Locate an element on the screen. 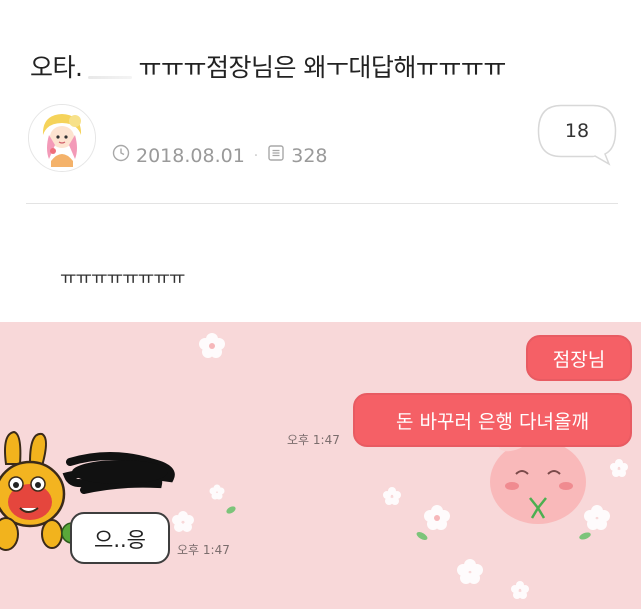 The image size is (641, 609). comment-count-button: 18 is located at coordinates (577, 135).